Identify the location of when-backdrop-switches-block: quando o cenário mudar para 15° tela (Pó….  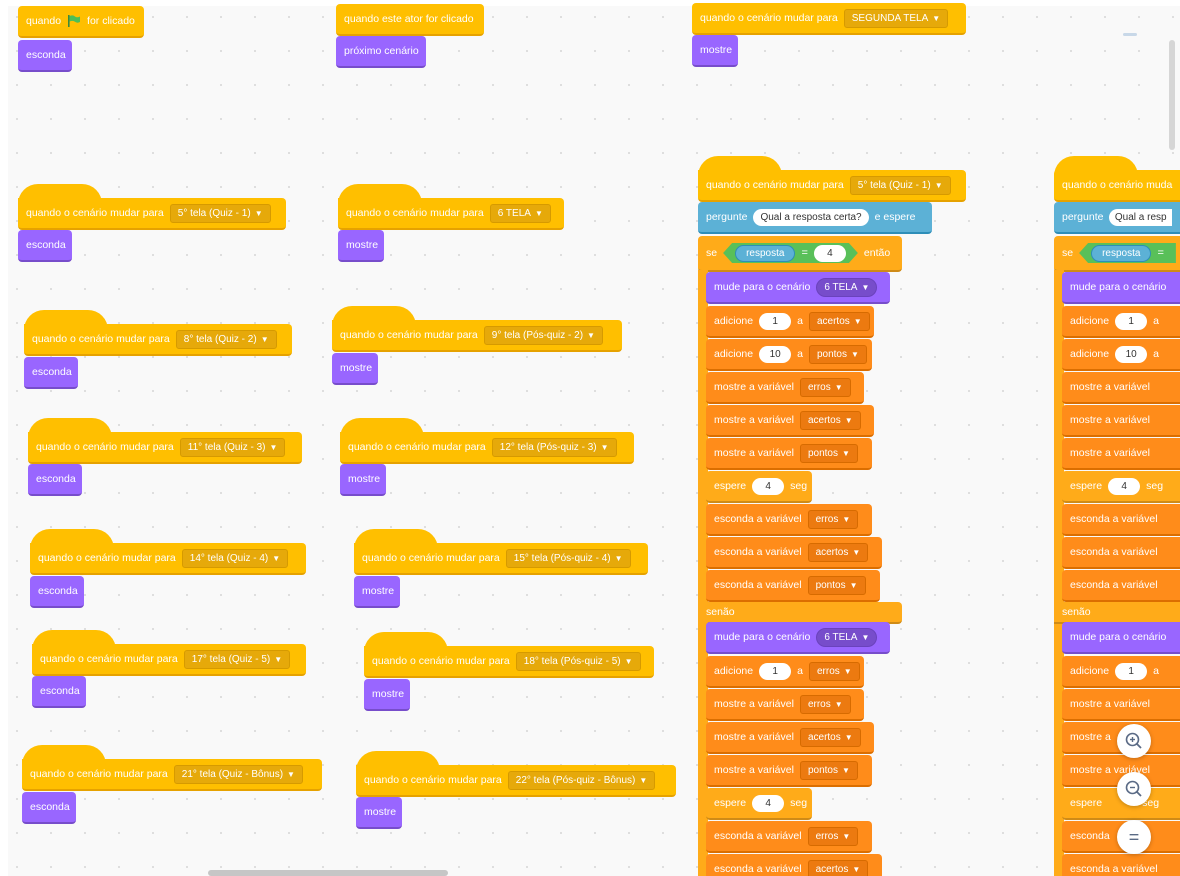
(501, 552).